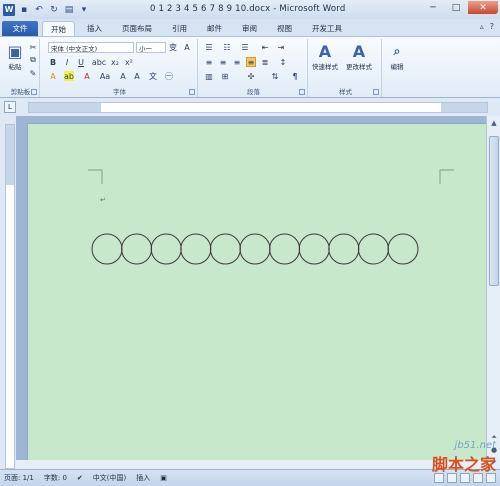 The height and width of the screenshot is (486, 500). What do you see at coordinates (227, 47) in the screenshot?
I see `numbering-icon: ☷` at bounding box center [227, 47].